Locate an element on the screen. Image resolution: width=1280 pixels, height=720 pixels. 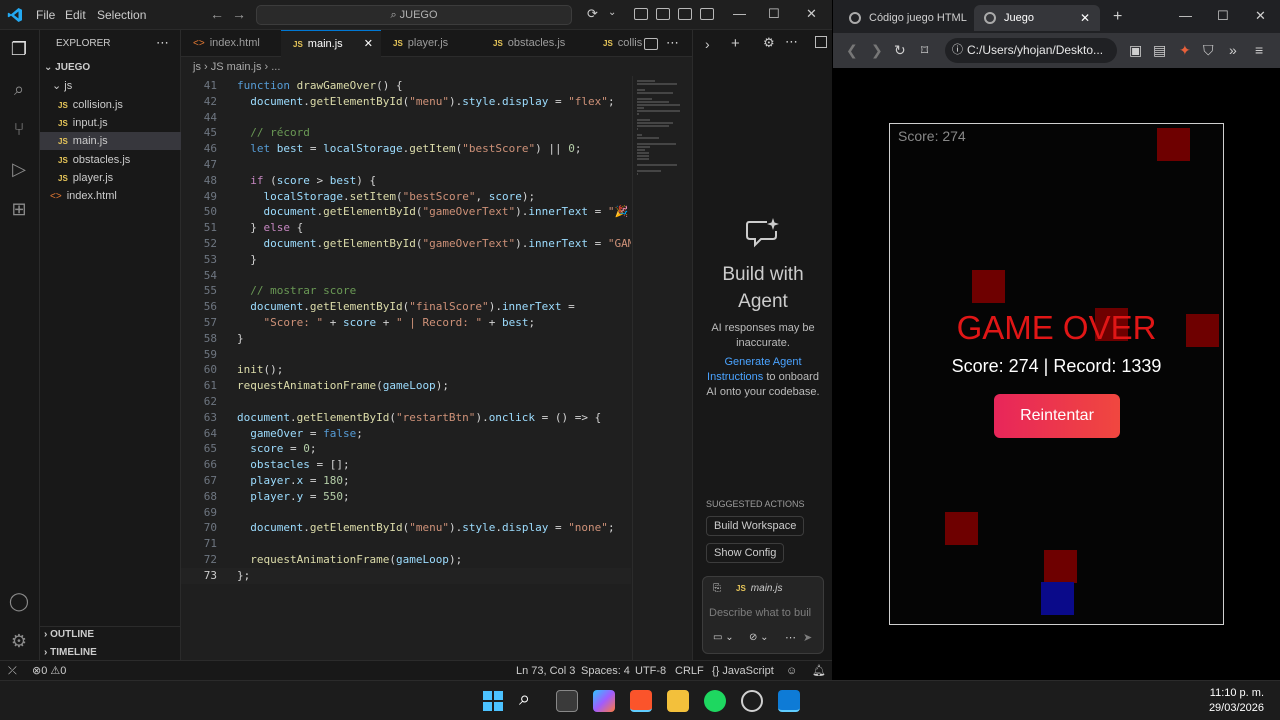
tools-icon: ⊘ ⌄ is located at coordinates (759, 637).